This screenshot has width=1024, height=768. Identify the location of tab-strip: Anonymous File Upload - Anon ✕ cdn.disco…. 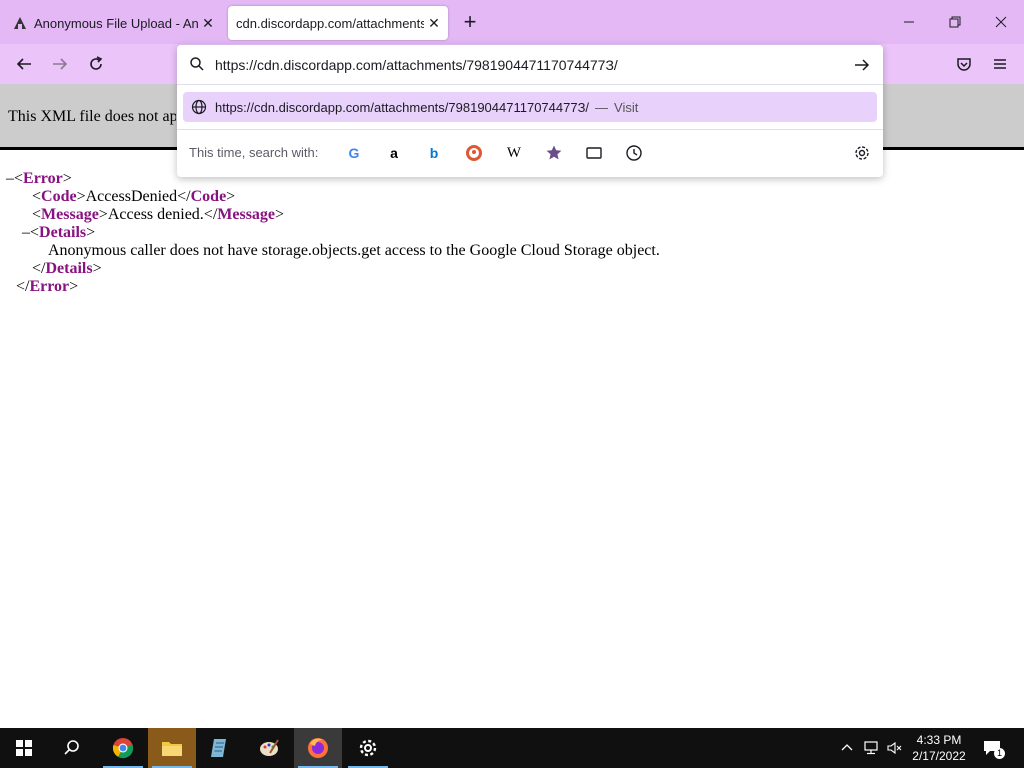
(512, 22).